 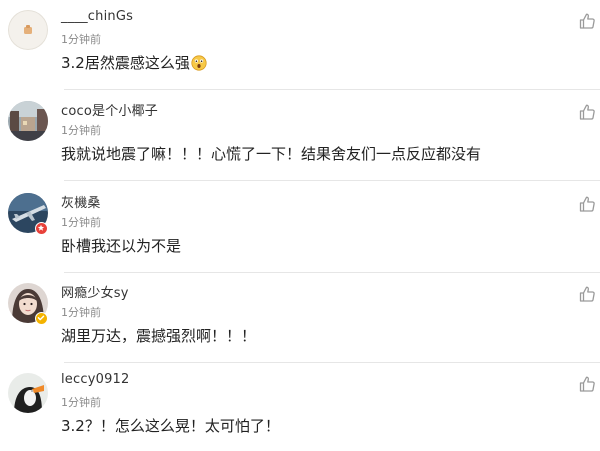 What do you see at coordinates (109, 109) in the screenshot?
I see `username: coco是个小椰子` at bounding box center [109, 109].